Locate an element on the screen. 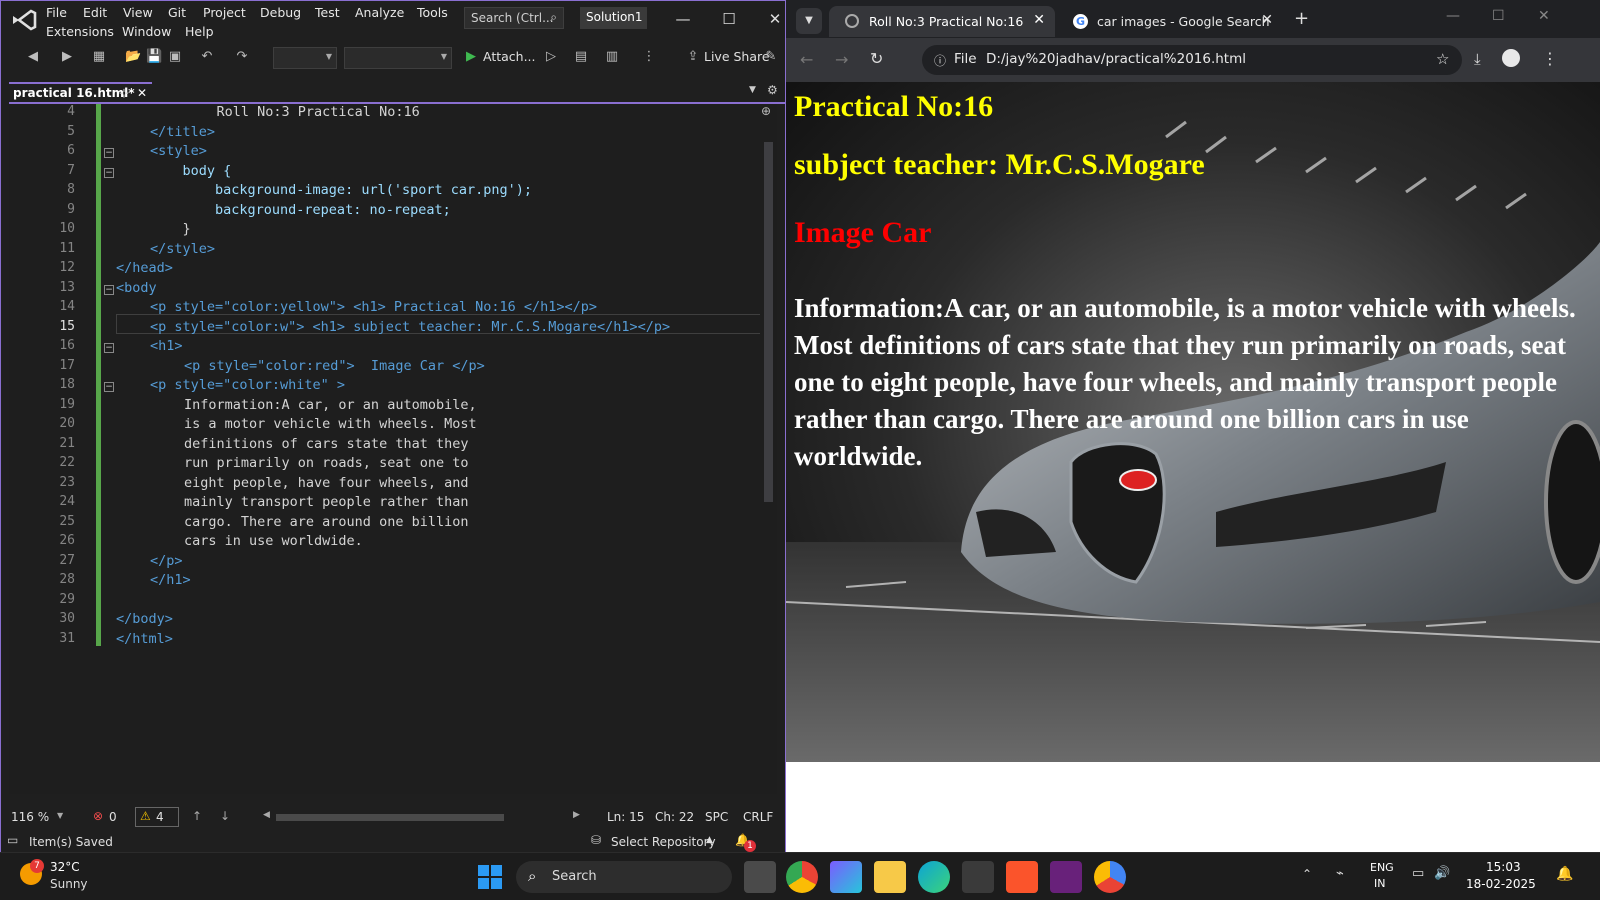 The image size is (1600, 900). reload-icon: ↻ is located at coordinates (876, 58).